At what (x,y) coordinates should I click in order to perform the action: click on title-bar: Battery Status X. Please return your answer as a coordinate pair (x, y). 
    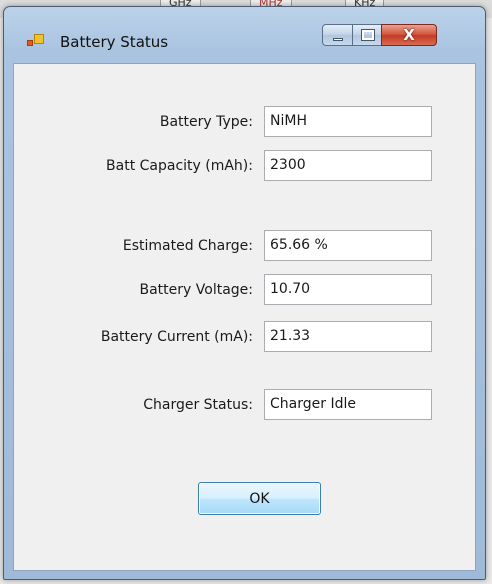
    Looking at the image, I should click on (244, 35).